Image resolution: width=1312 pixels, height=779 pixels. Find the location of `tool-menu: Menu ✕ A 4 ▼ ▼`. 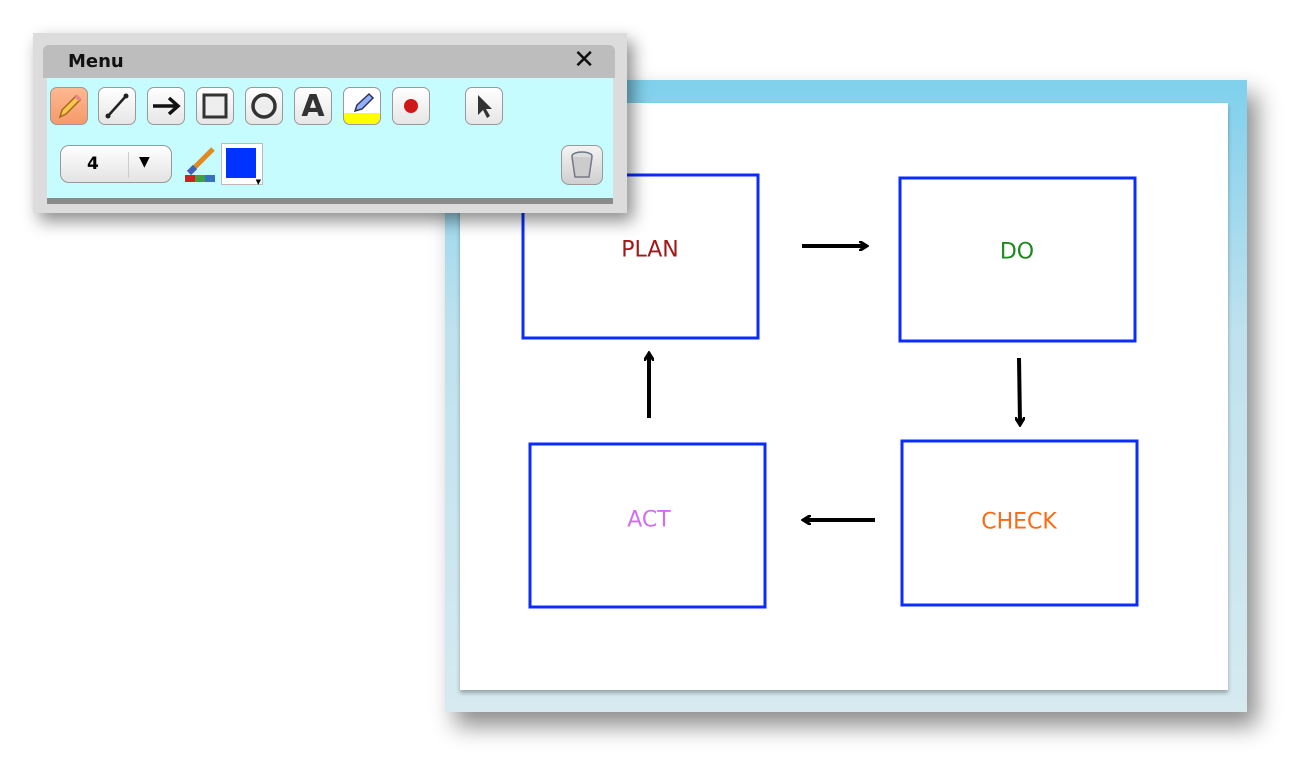

tool-menu: Menu ✕ A 4 ▼ ▼ is located at coordinates (330, 123).